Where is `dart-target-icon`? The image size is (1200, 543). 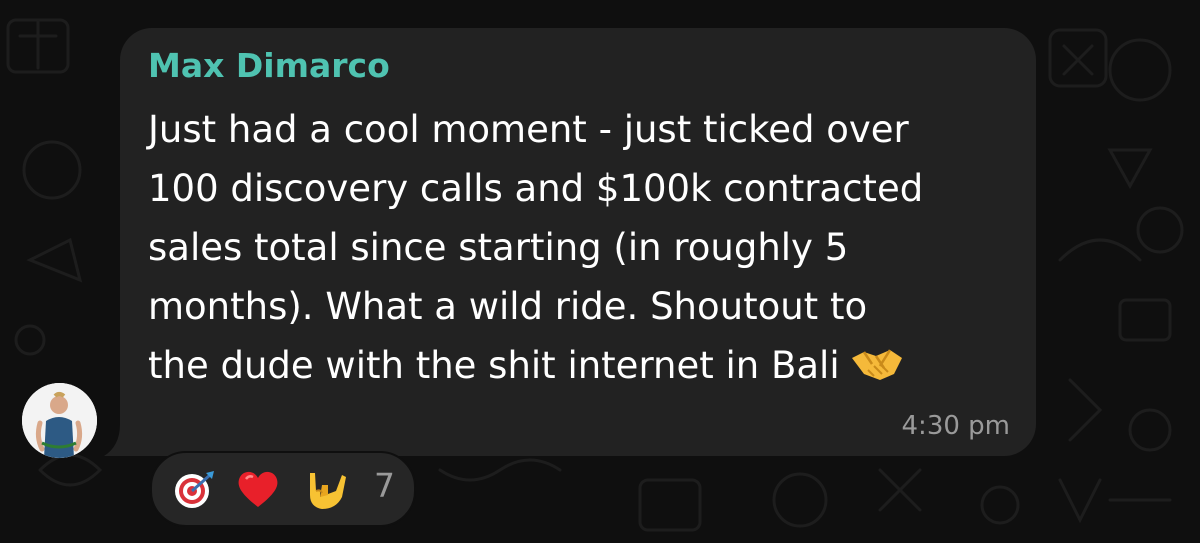
dart-target-icon is located at coordinates (194, 489).